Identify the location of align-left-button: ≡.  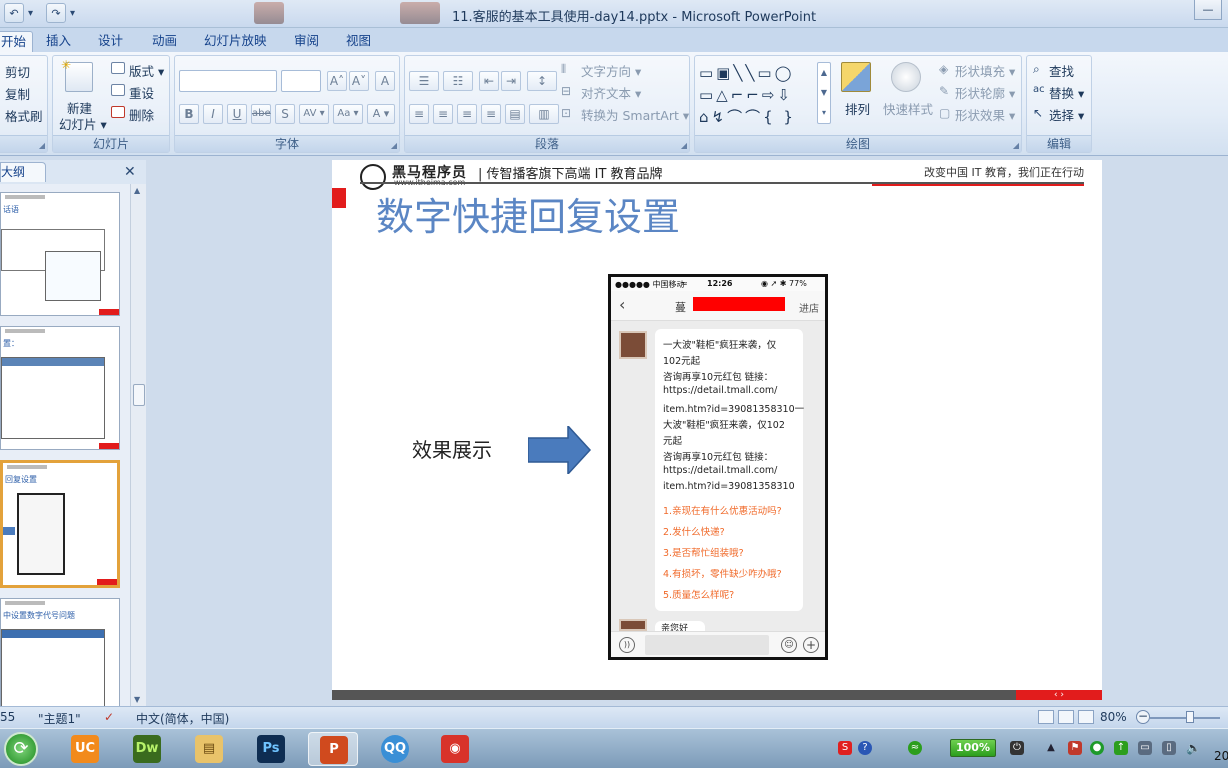
(419, 114).